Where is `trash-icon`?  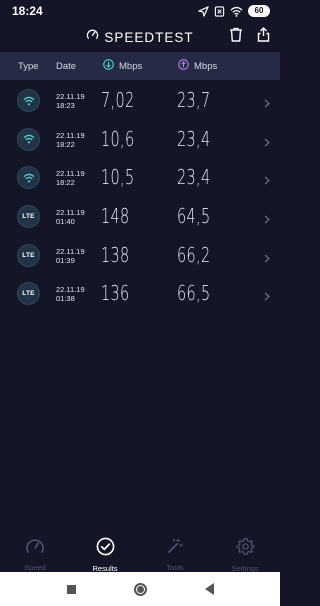
trash-icon is located at coordinates (236, 37).